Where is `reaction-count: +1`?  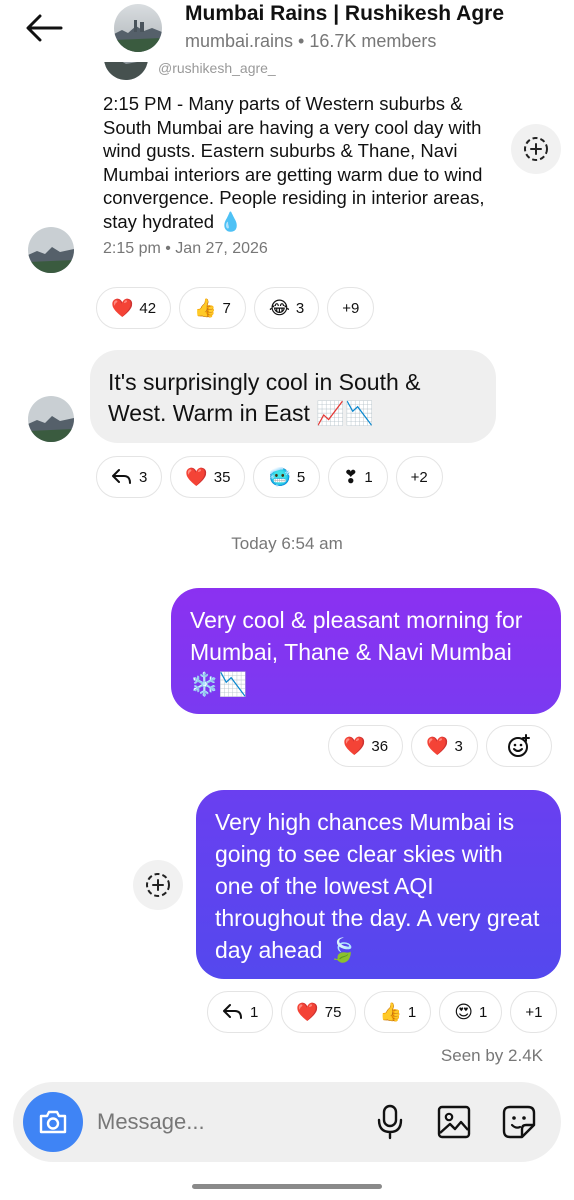 reaction-count: +1 is located at coordinates (534, 1012).